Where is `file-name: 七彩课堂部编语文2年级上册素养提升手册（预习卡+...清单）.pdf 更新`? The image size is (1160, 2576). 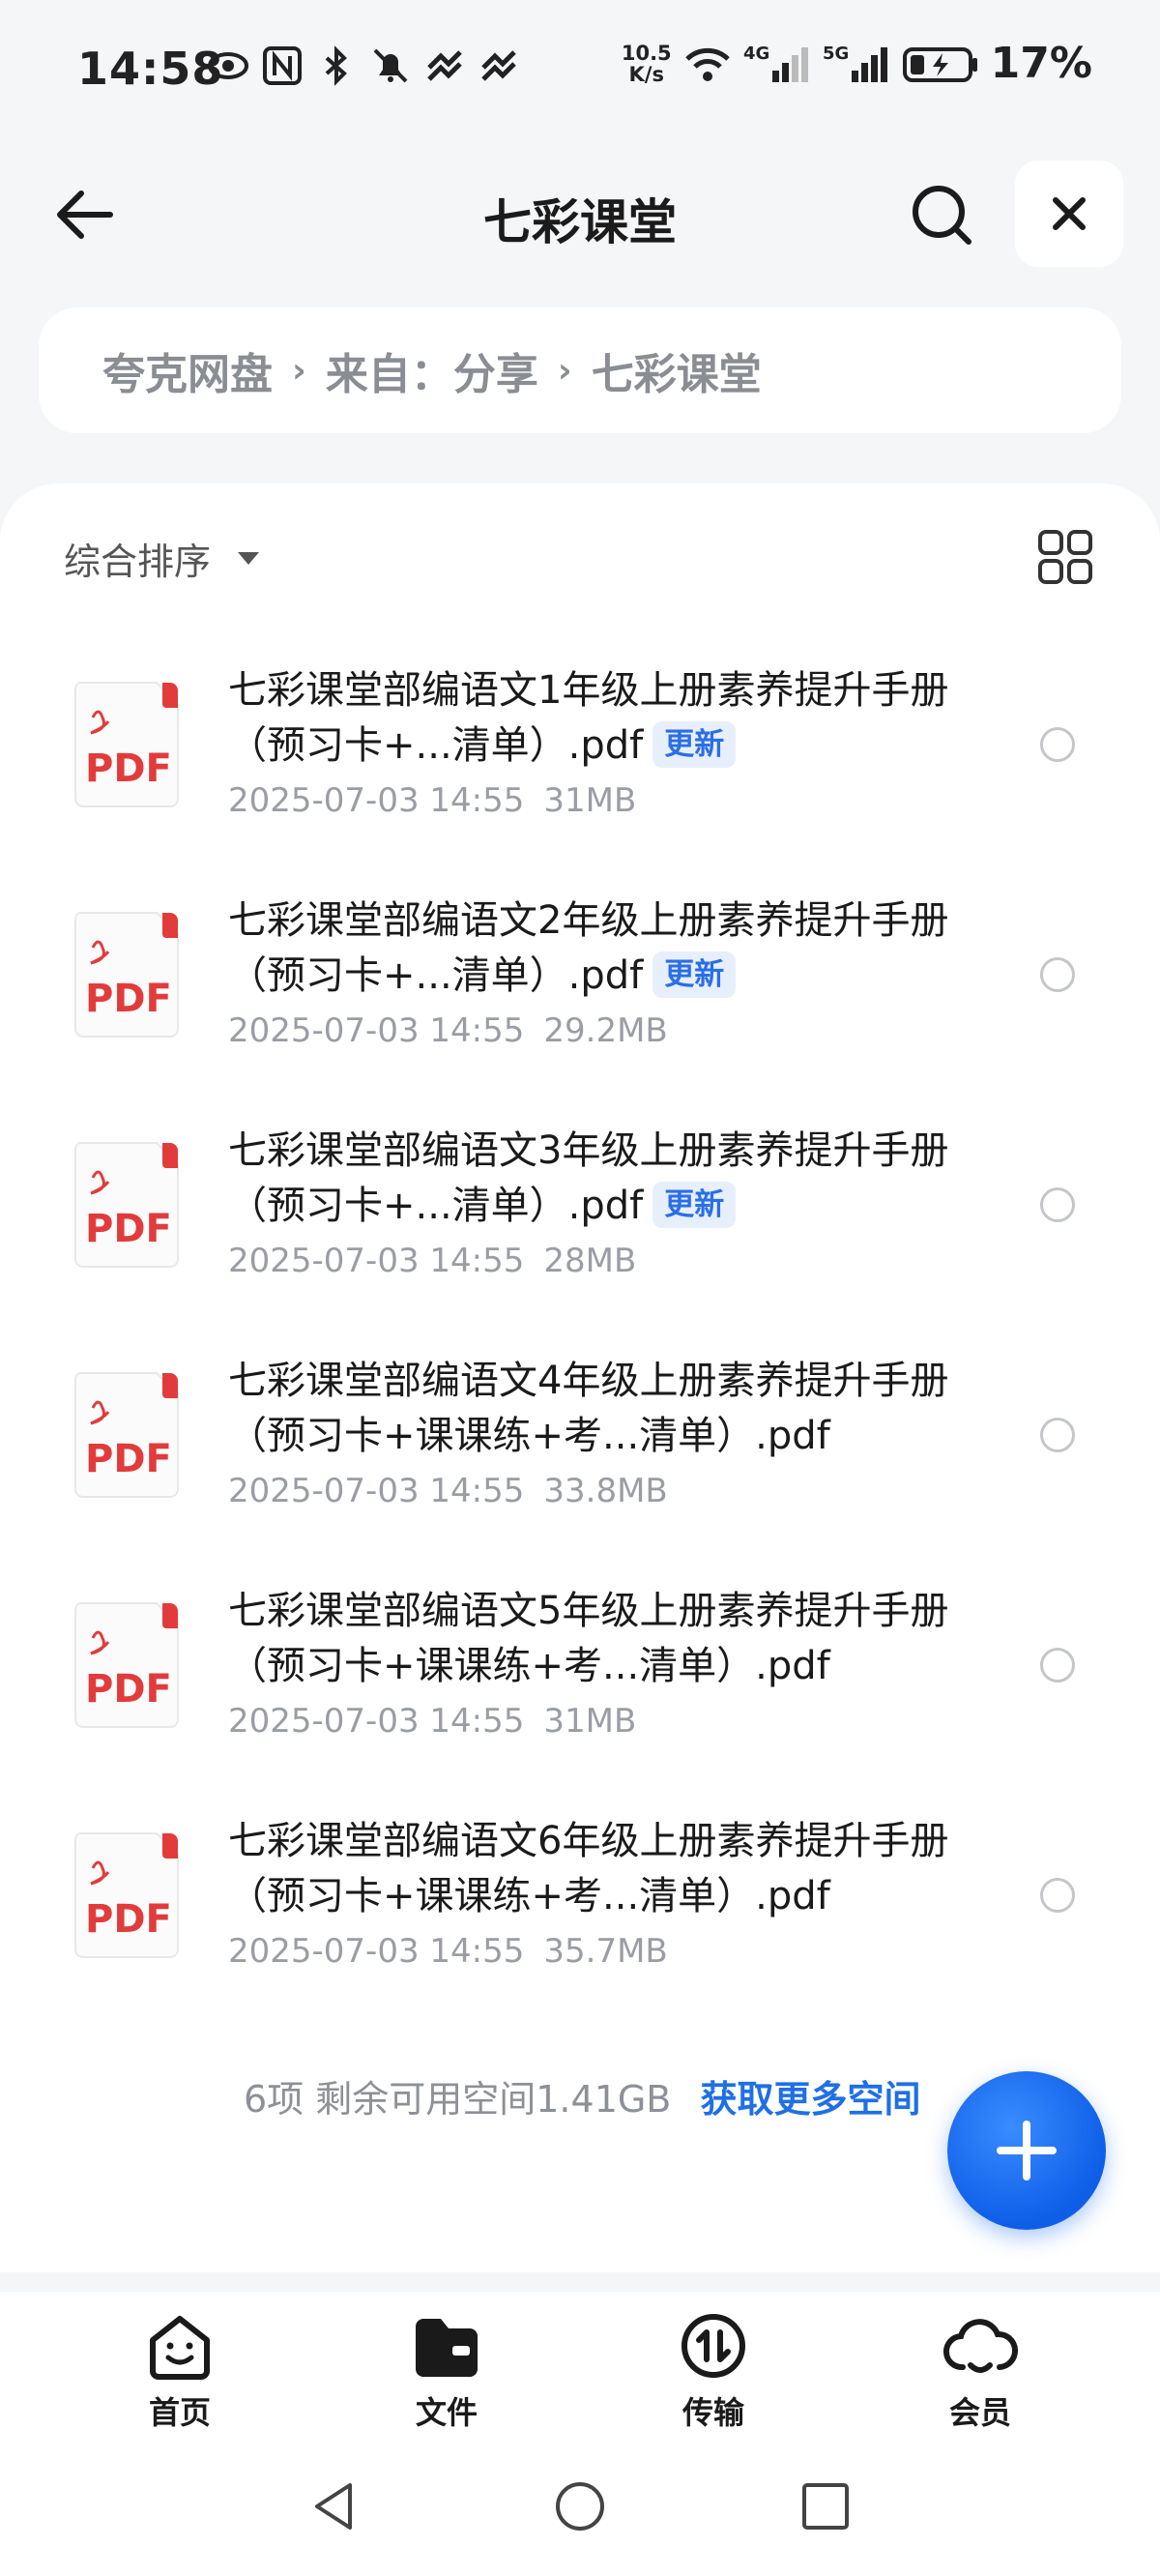
file-name: 七彩课堂部编语文2年级上册素养提升手册（预习卡+...清单）.pdf 更新 is located at coordinates (595, 948).